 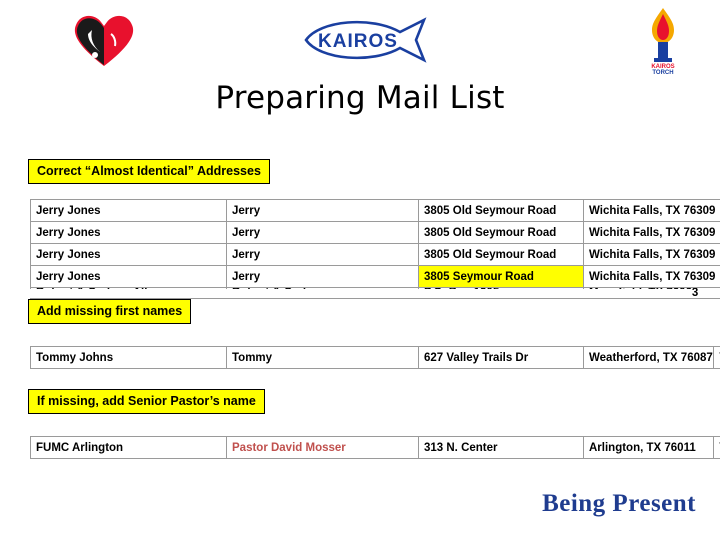 I want to click on page-title: Preparing Mail List, so click(x=360, y=98).